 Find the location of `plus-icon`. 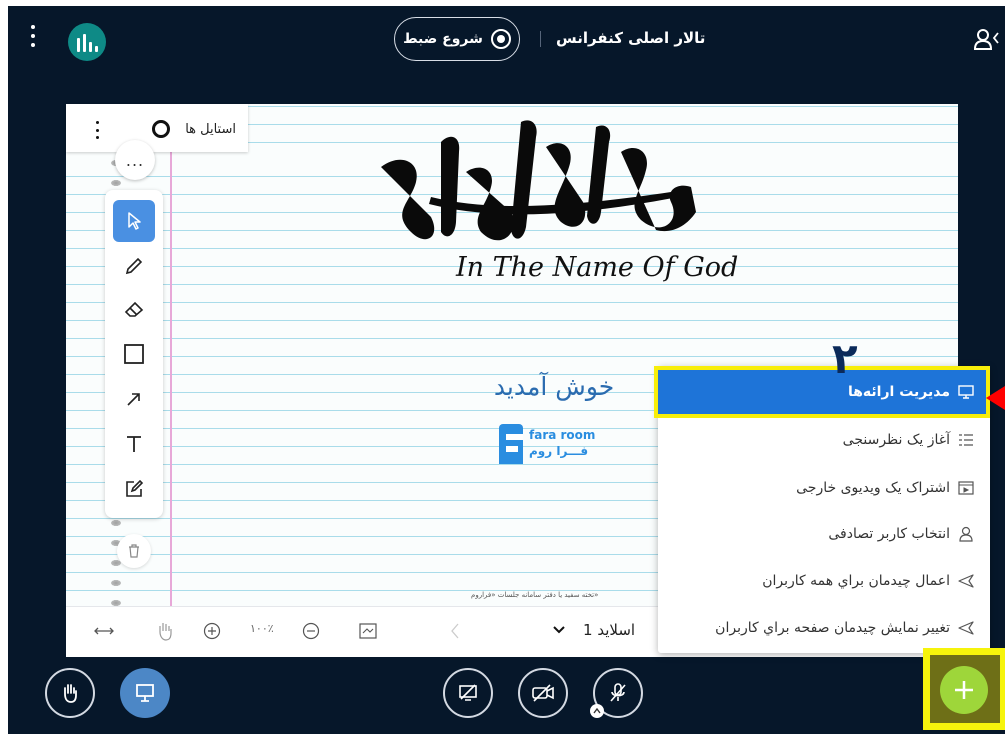

plus-icon is located at coordinates (964, 690).